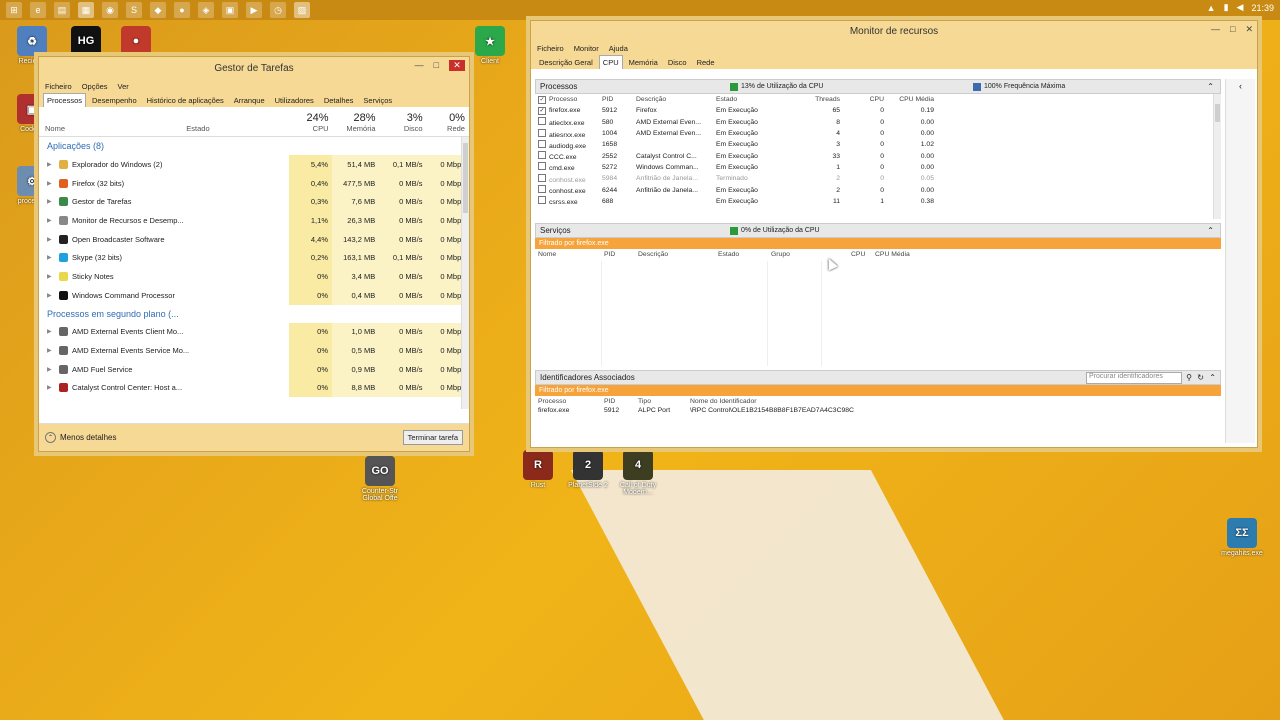 The height and width of the screenshot is (720, 1280). Describe the element at coordinates (38, 10) in the screenshot. I see `taskbar-ie-icon: e` at that location.